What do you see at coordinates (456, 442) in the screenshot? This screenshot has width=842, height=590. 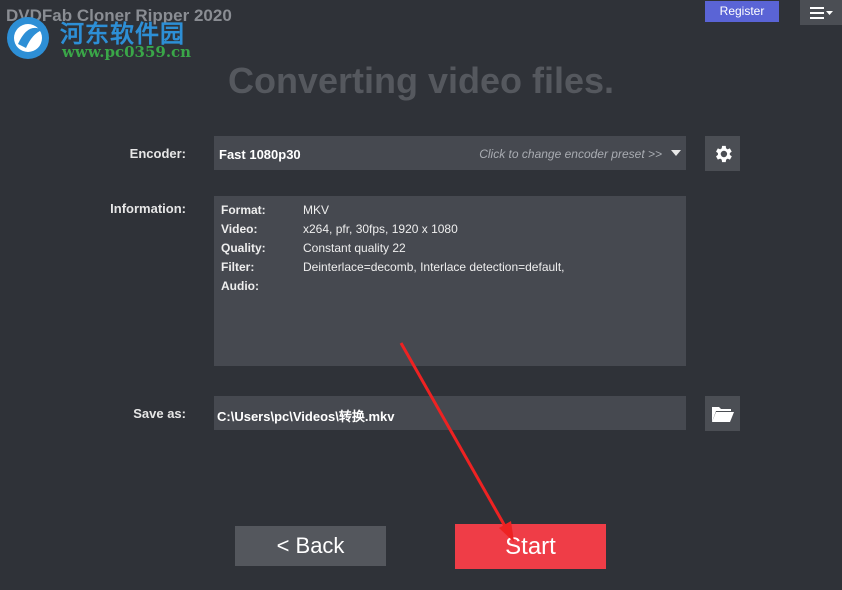 I see `annotation-arrow` at bounding box center [456, 442].